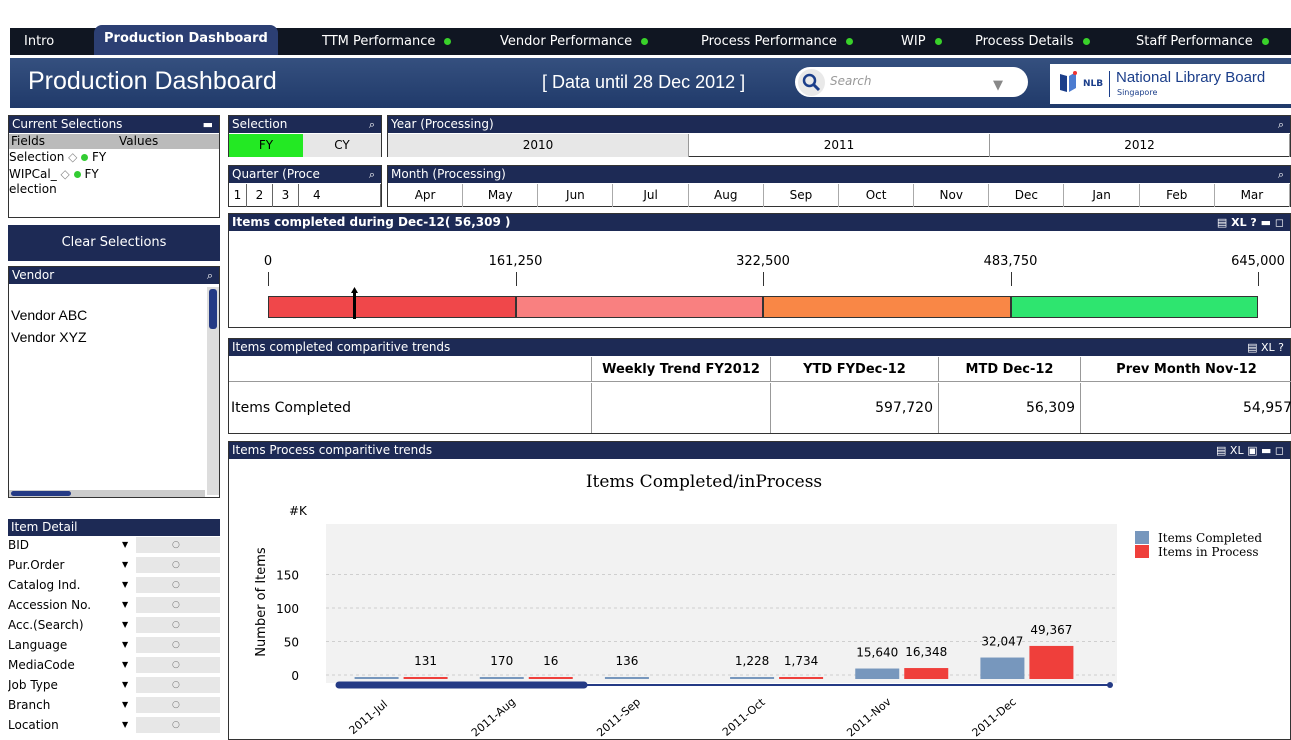 The height and width of the screenshot is (740, 1291). I want to click on field-label: Accession No., so click(50, 605).